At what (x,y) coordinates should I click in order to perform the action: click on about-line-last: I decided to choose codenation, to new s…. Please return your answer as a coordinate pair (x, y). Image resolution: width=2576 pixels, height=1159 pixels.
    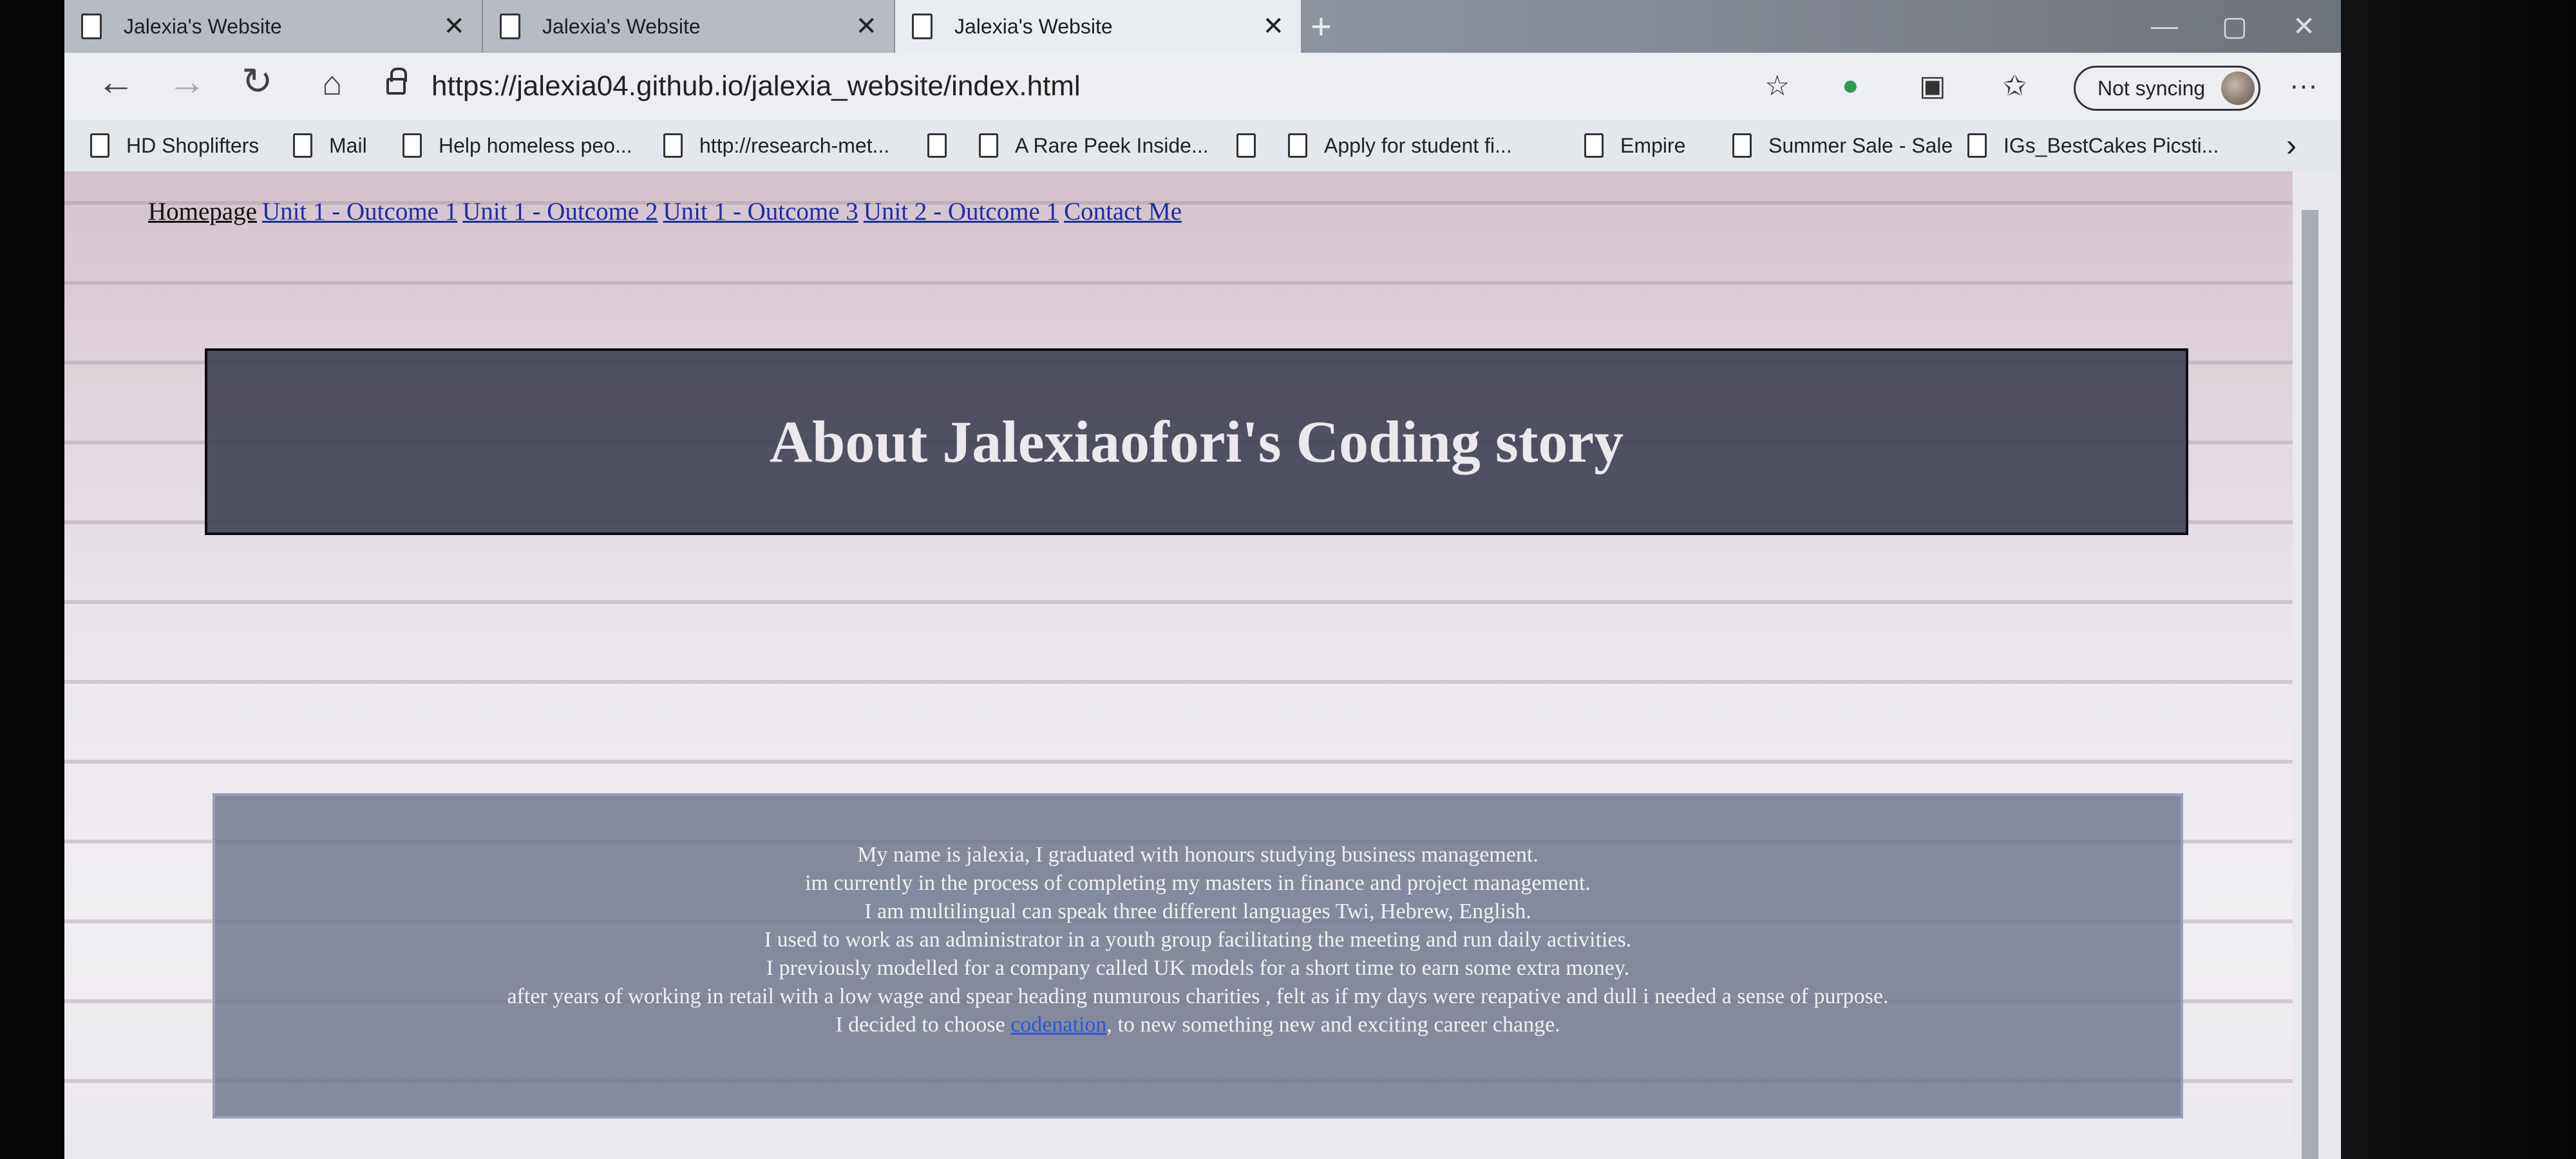
    Looking at the image, I should click on (1198, 1025).